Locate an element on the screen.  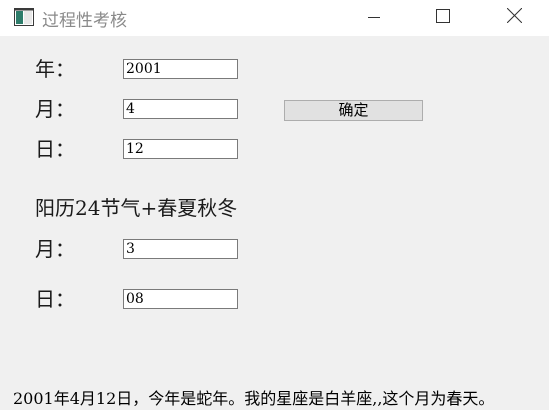
minimize-button is located at coordinates (374, 17).